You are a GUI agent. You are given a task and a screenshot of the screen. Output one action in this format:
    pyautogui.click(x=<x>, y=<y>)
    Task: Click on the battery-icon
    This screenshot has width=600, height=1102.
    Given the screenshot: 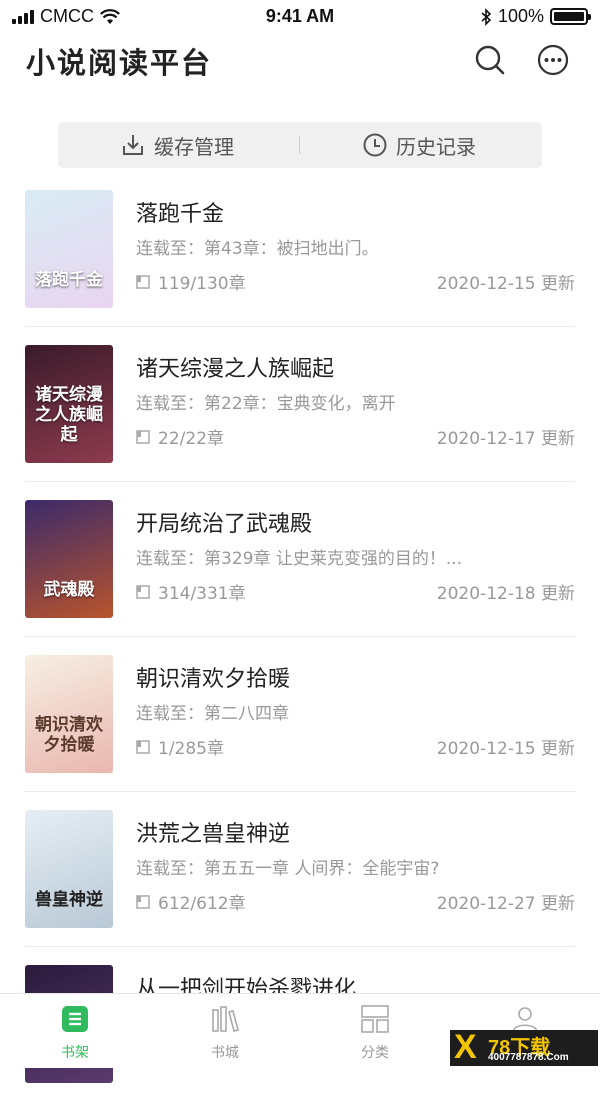 What is the action you would take?
    pyautogui.click(x=570, y=16)
    